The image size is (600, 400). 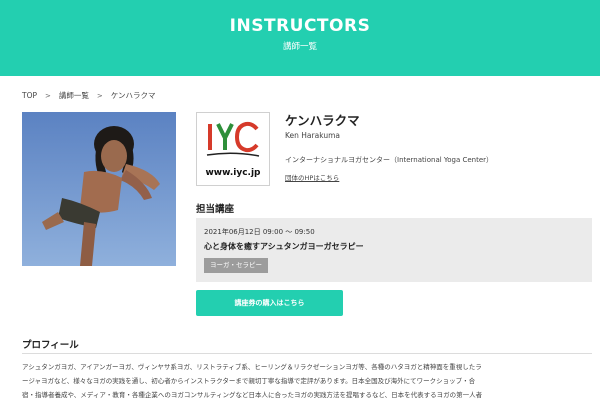 I want to click on organization-hp-link: 団体のHPはこちら, so click(x=312, y=177).